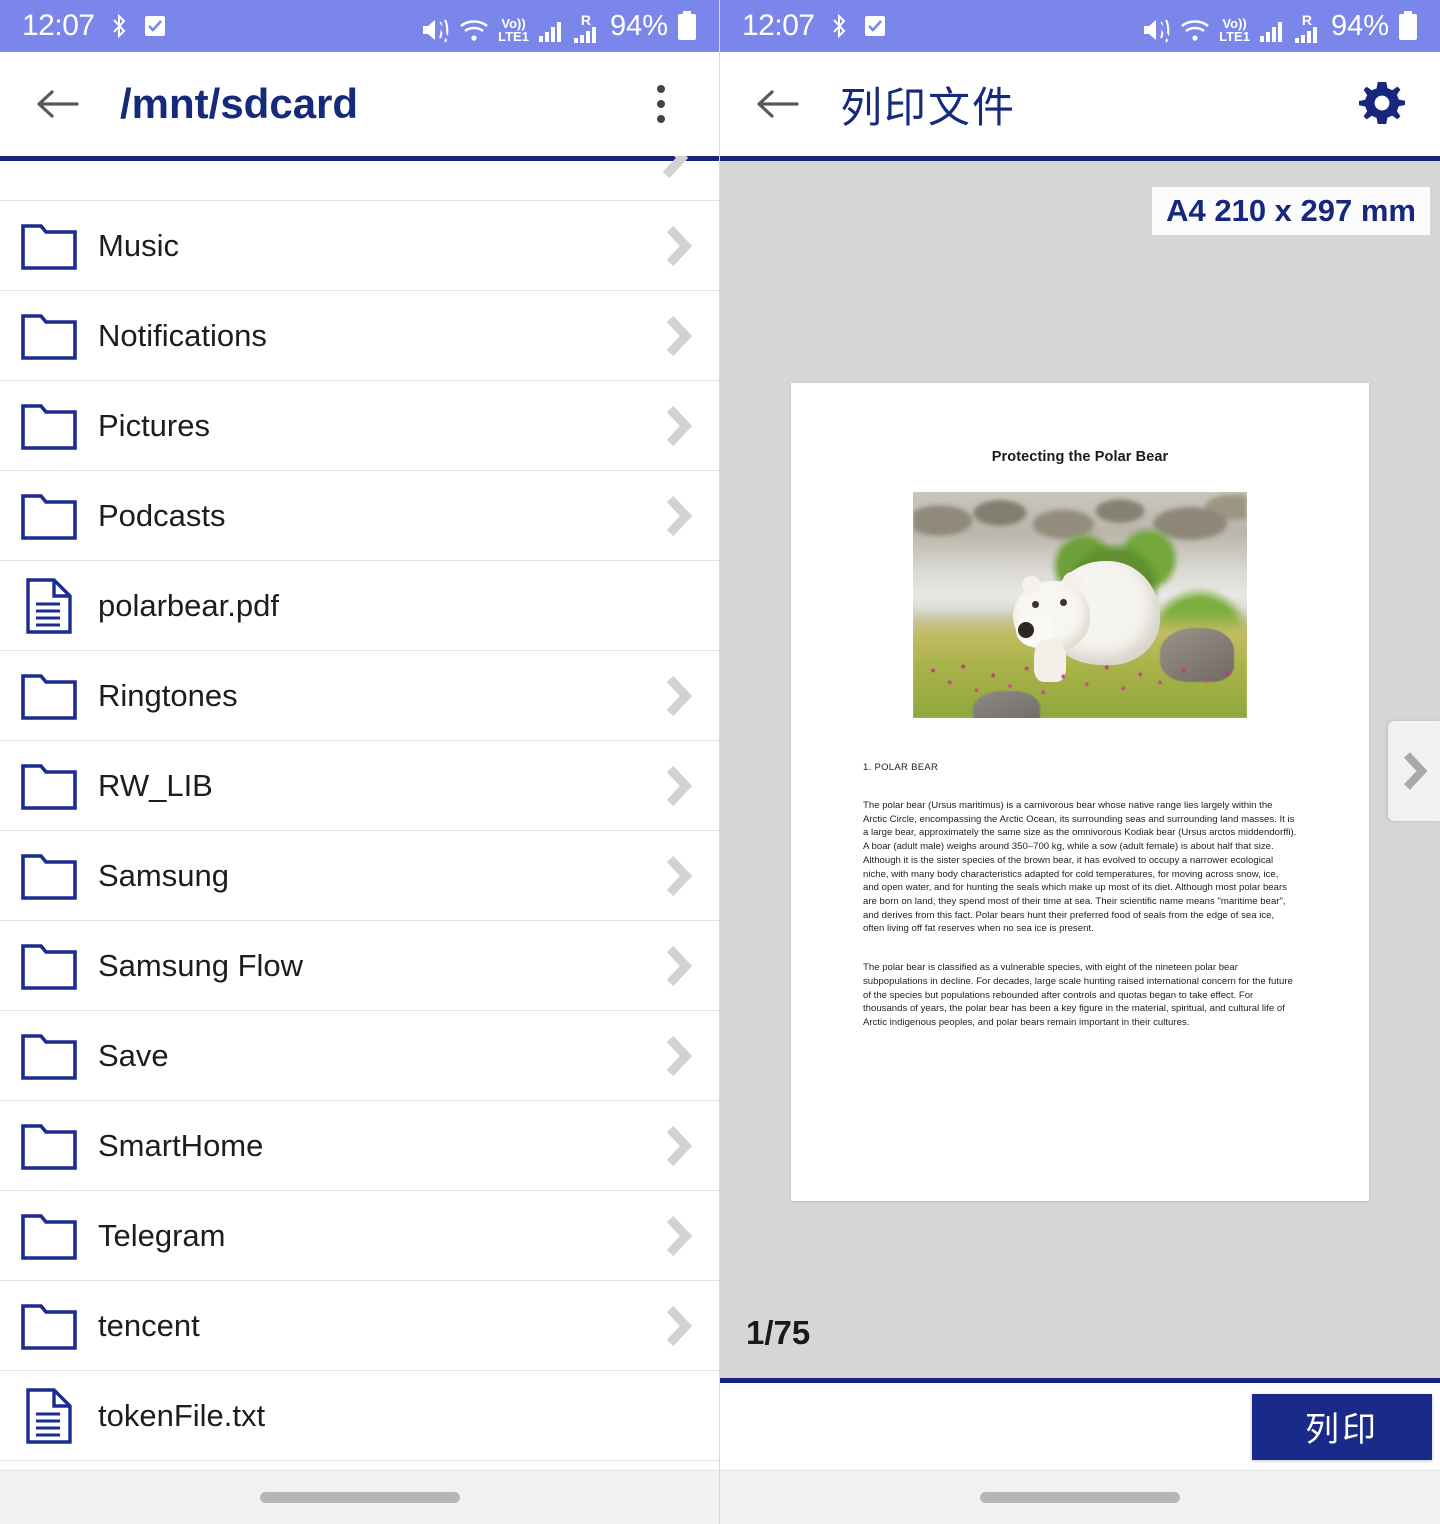 This screenshot has height=1524, width=1440. What do you see at coordinates (359, 104) in the screenshot?
I see `file-browser-appbar: /mnt/sdcard` at bounding box center [359, 104].